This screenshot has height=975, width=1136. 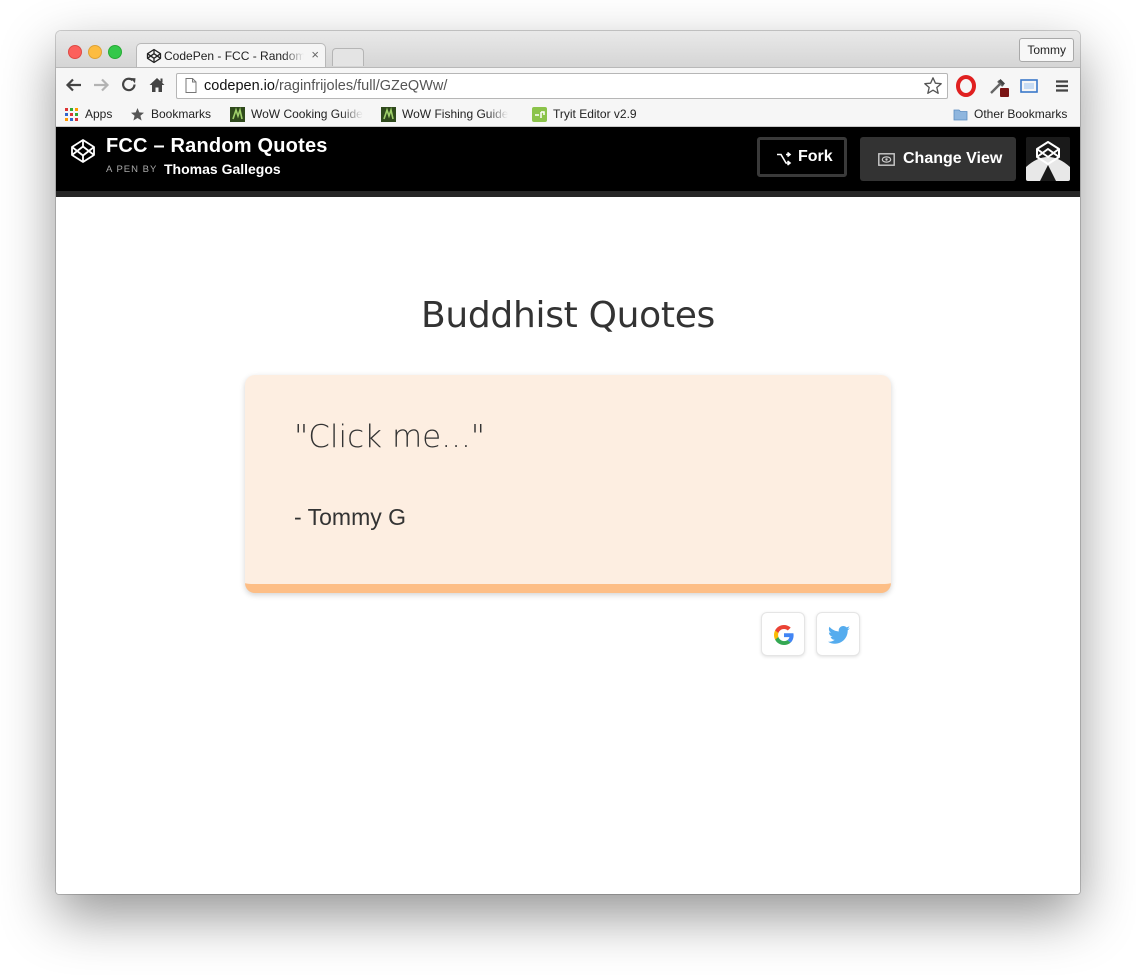 What do you see at coordinates (75, 52) in the screenshot?
I see `close-window-button` at bounding box center [75, 52].